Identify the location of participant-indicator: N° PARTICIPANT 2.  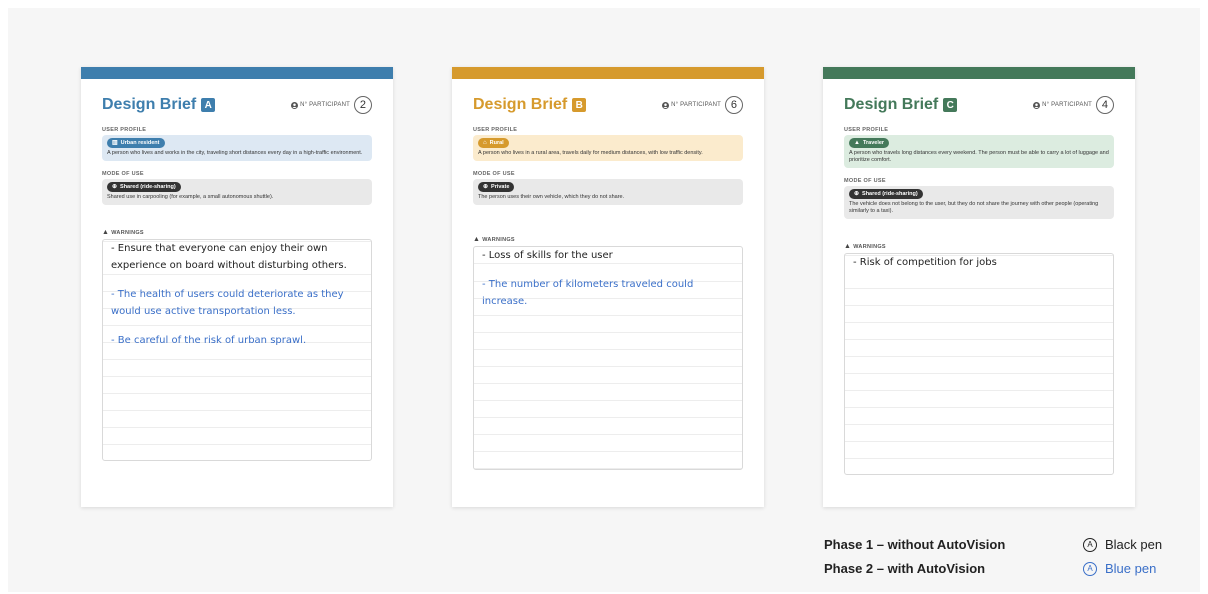
(331, 105).